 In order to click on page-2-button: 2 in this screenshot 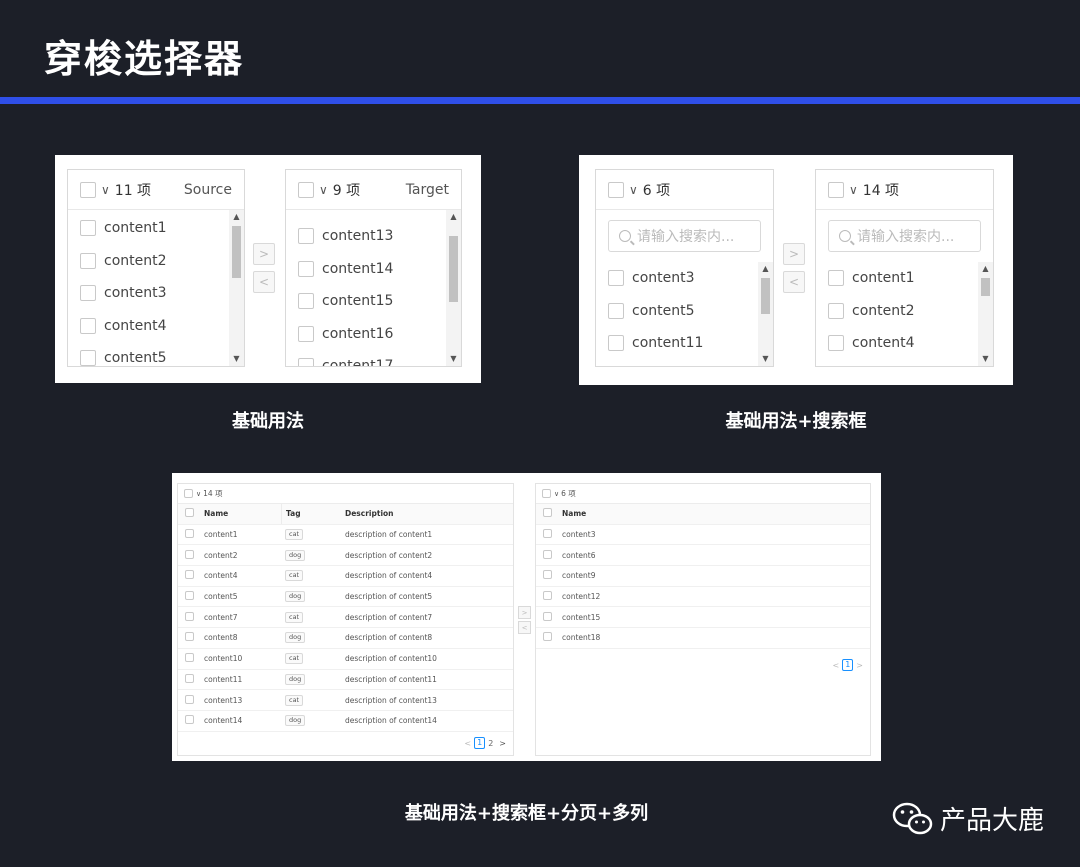, I will do `click(490, 743)`.